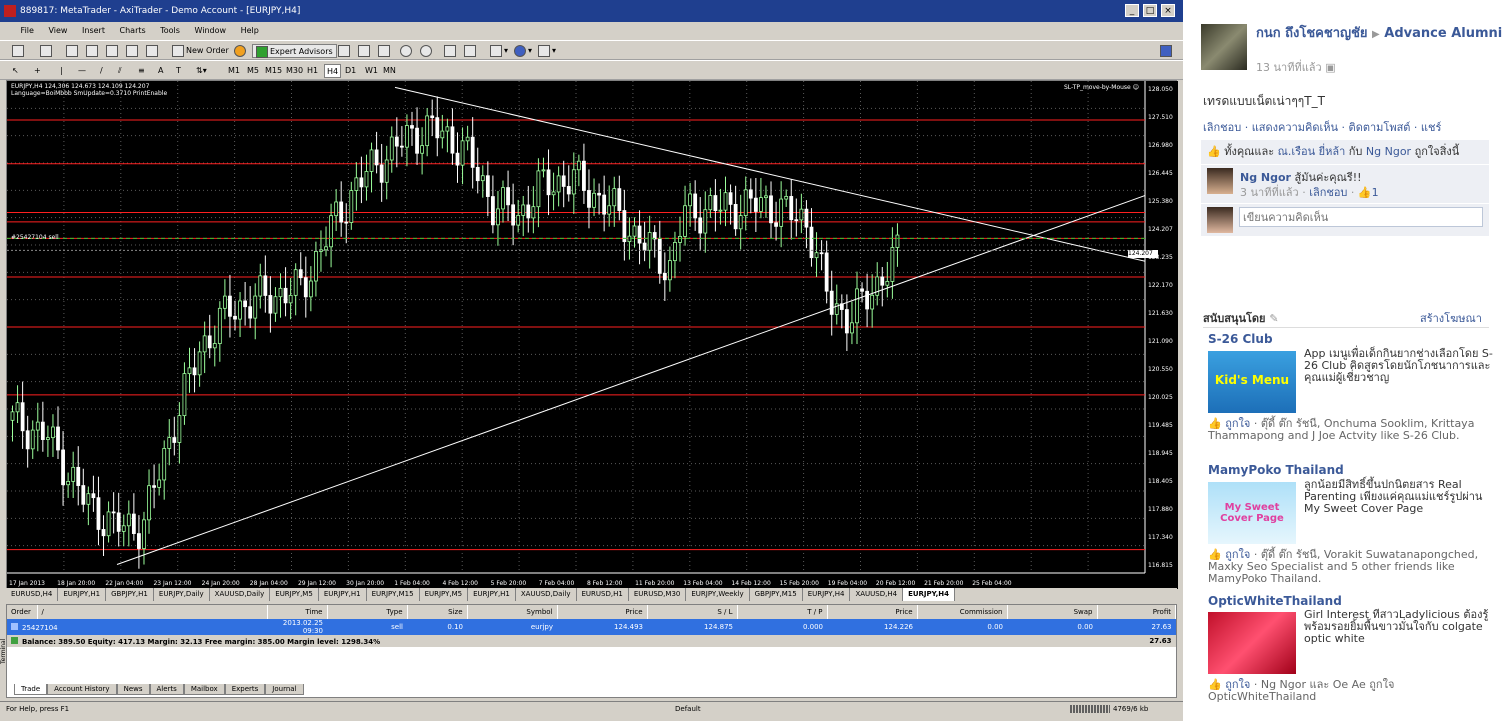  I want to click on zoom-in-button, so click(407, 51).